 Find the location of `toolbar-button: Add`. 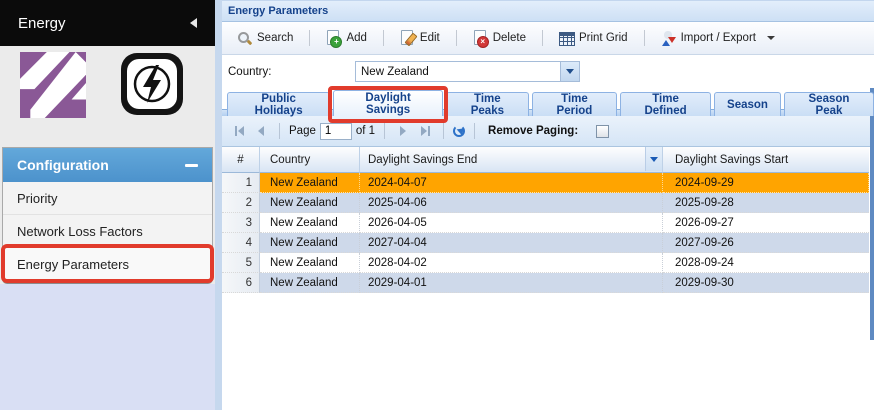

toolbar-button: Add is located at coordinates (337, 38).